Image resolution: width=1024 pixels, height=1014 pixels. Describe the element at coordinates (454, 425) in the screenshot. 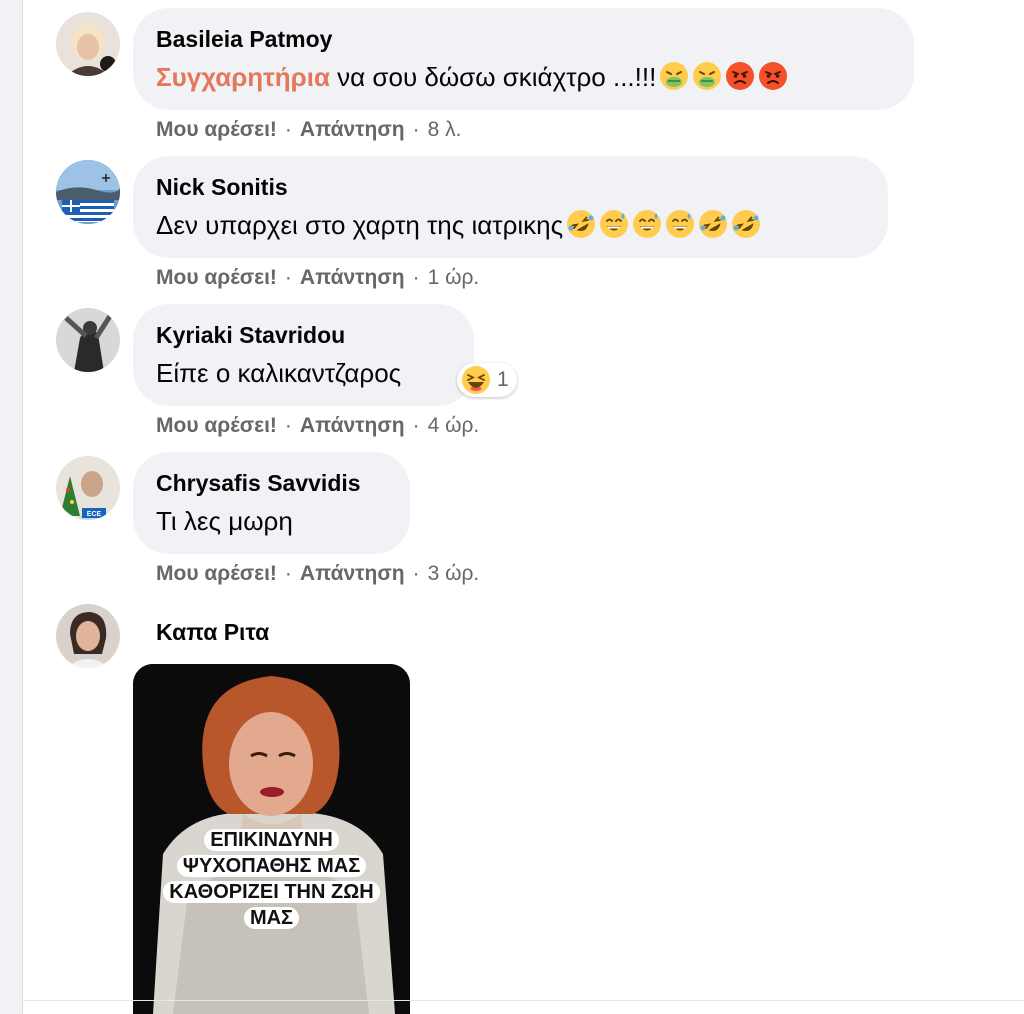

I see `comment-timestamp: 4 ώρ.` at that location.